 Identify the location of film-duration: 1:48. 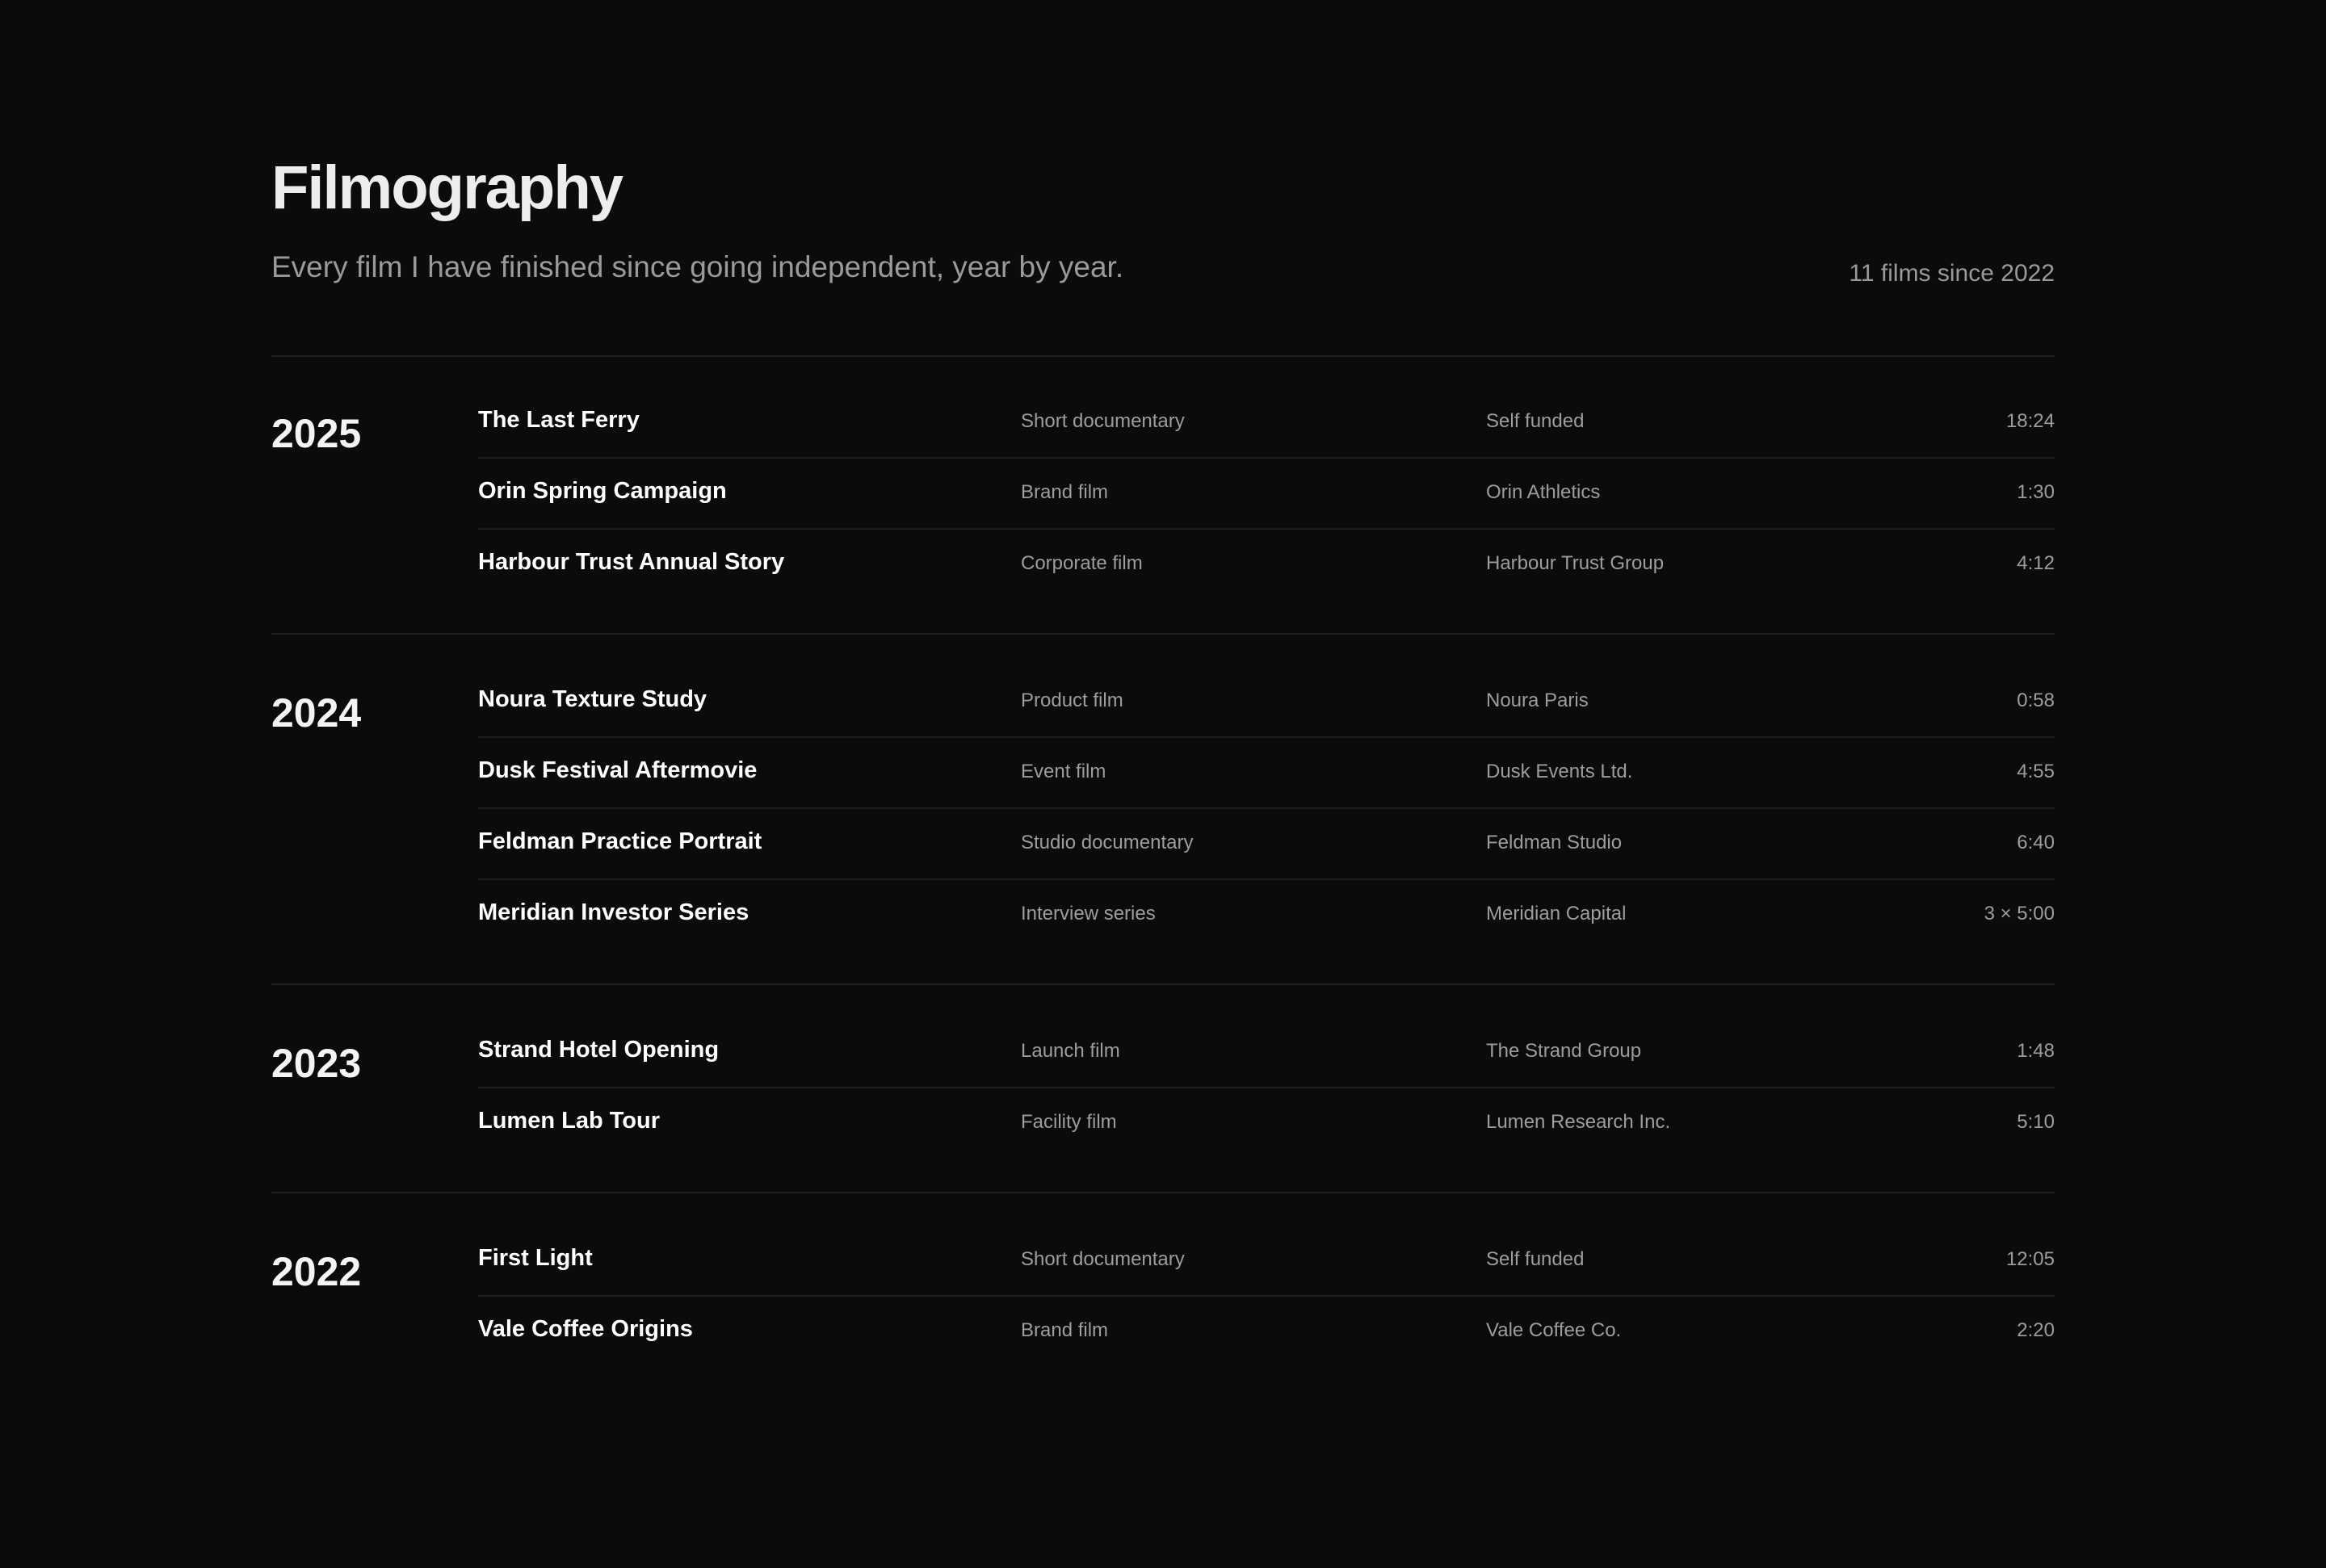
(2036, 1051).